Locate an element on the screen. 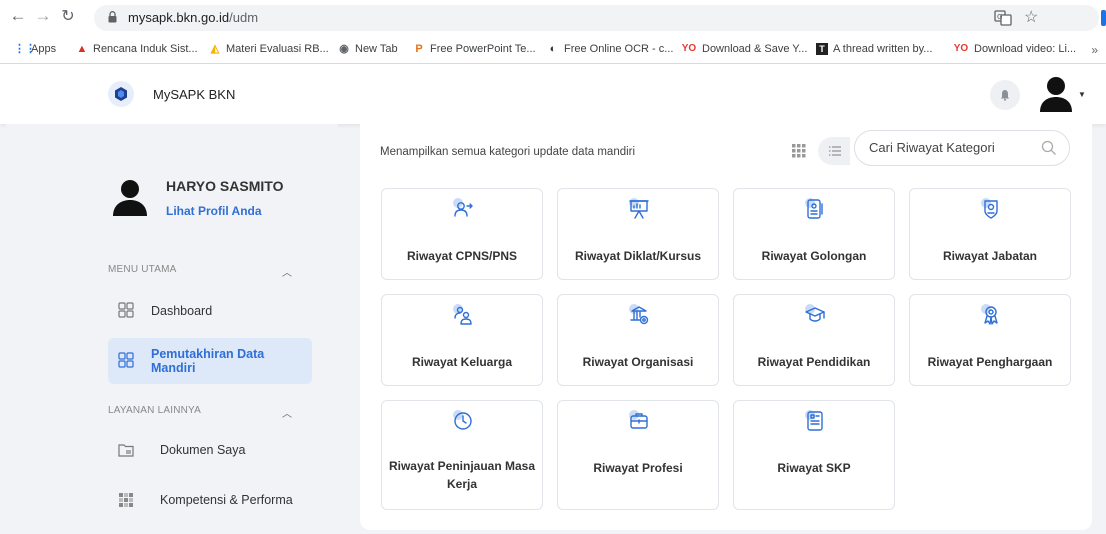 The width and height of the screenshot is (1106, 534). lock-icon is located at coordinates (112, 17).